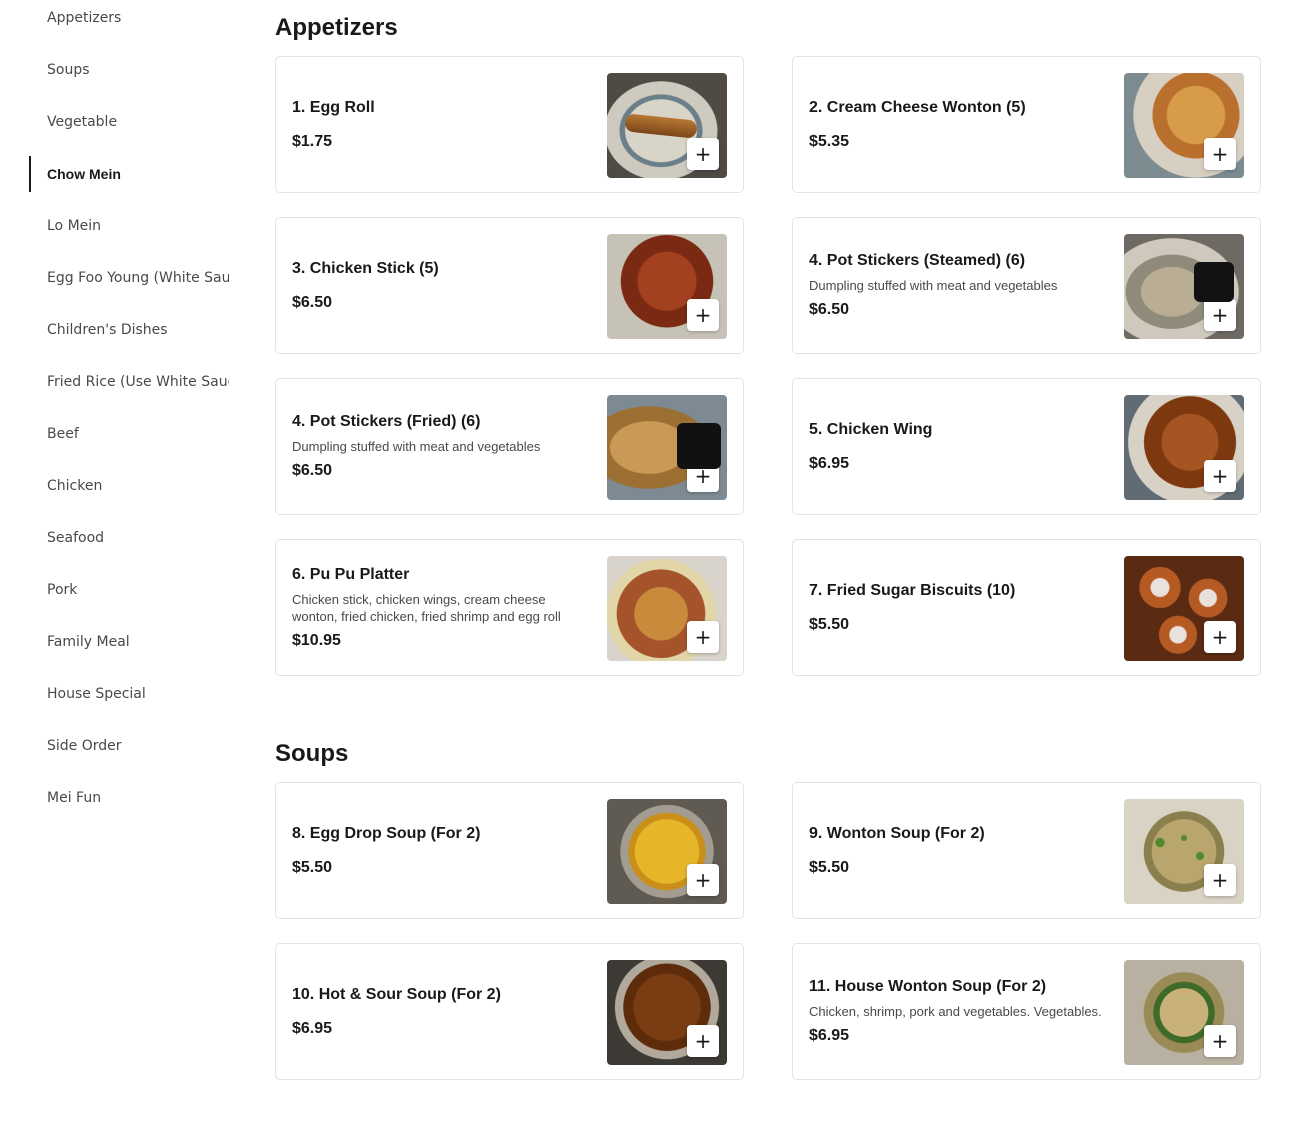 The width and height of the screenshot is (1290, 1133). What do you see at coordinates (386, 833) in the screenshot?
I see `menu-item-name: 8. Egg Drop Soup (For 2)` at bounding box center [386, 833].